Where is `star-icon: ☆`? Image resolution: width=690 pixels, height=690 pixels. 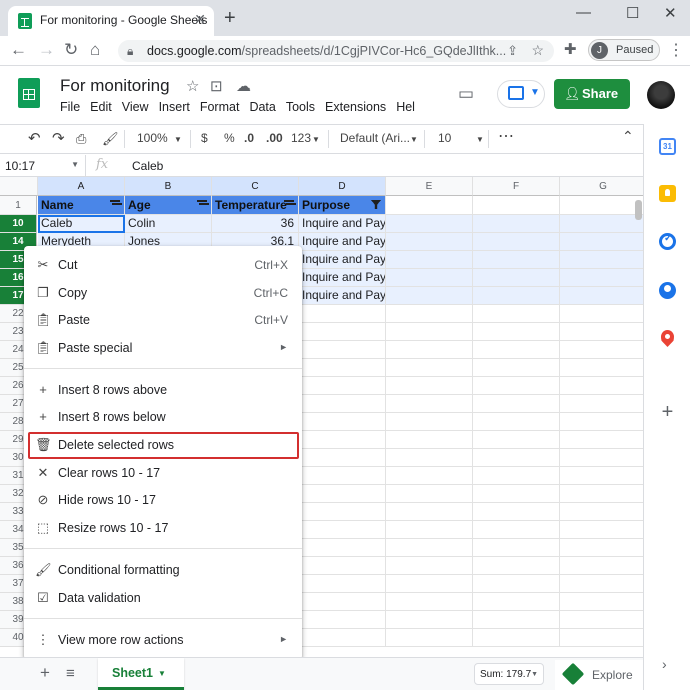 star-icon: ☆ is located at coordinates (192, 86).